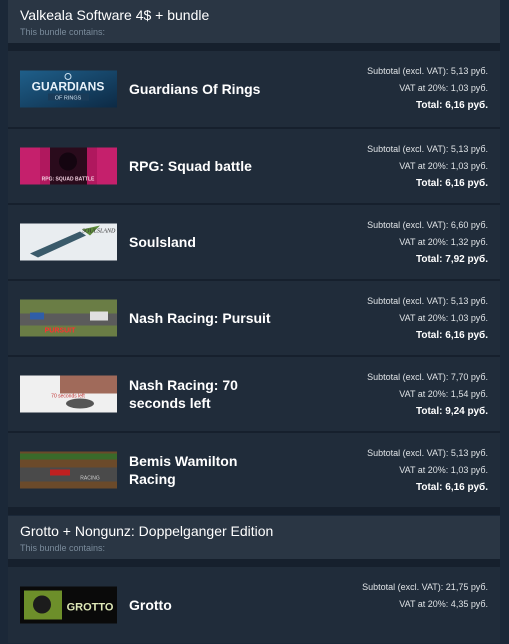 Image resolution: width=509 pixels, height=644 pixels. Describe the element at coordinates (443, 242) in the screenshot. I see `vat: VAT at 20%: 1,32 руб.` at that location.